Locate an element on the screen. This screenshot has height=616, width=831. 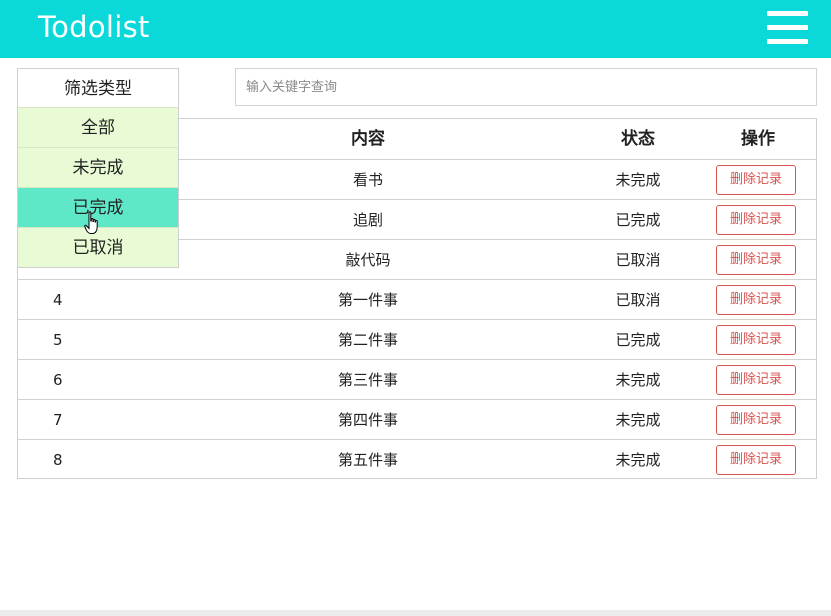
header-status: 状态 is located at coordinates (638, 139).